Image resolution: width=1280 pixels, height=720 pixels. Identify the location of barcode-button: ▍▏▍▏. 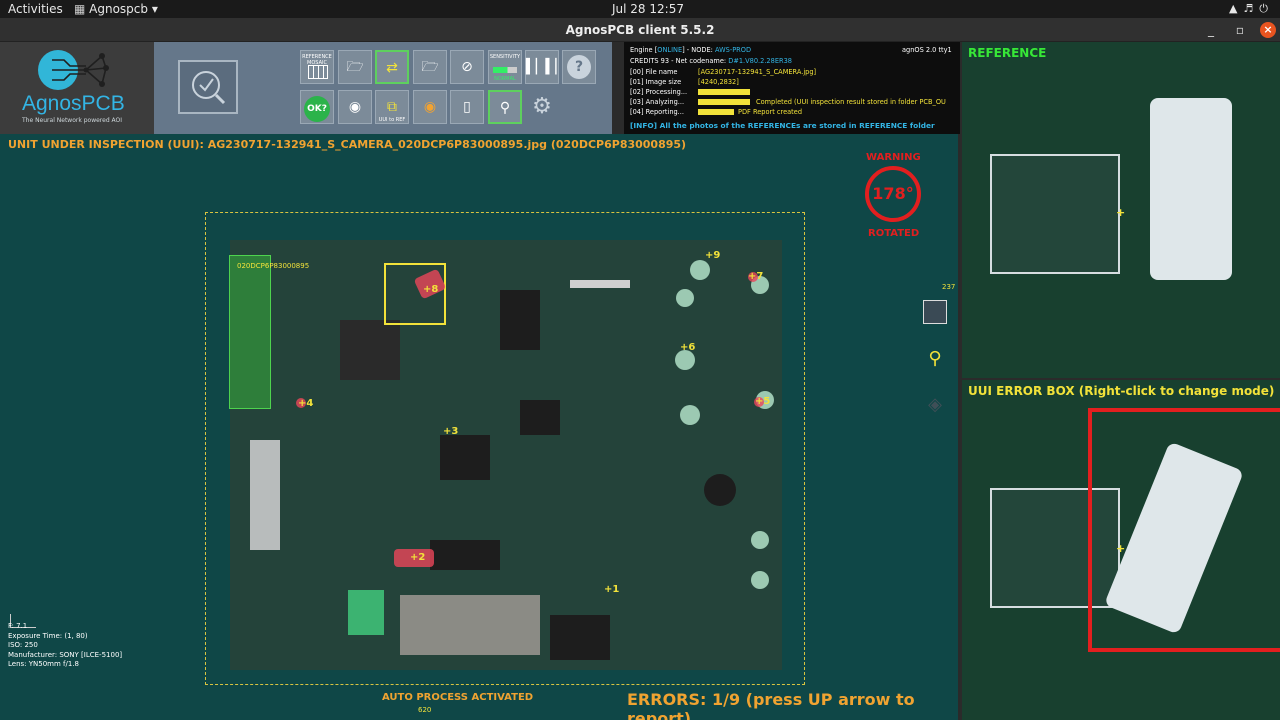
(545, 67).